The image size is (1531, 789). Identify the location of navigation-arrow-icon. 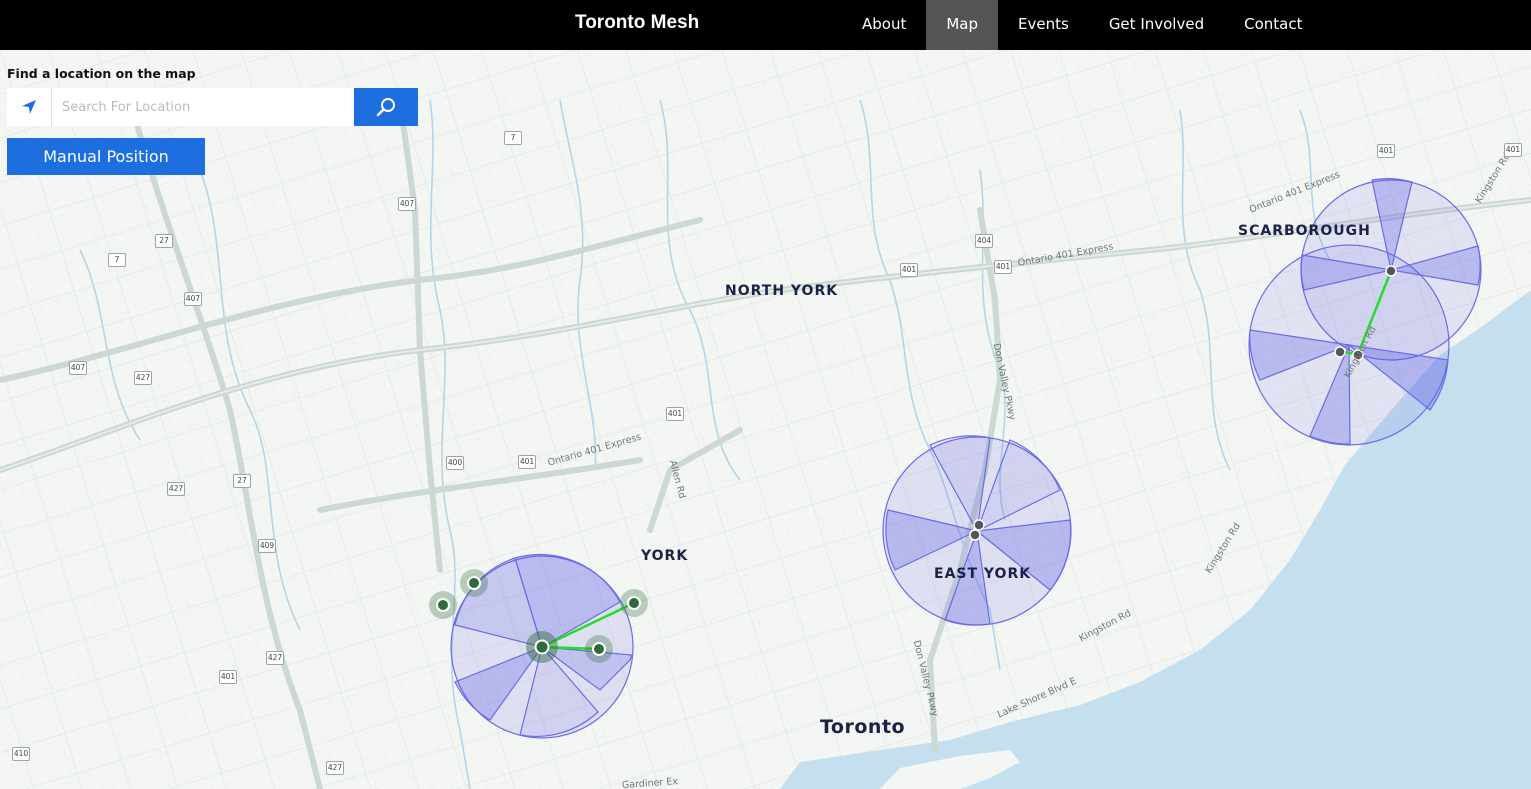
(29, 107).